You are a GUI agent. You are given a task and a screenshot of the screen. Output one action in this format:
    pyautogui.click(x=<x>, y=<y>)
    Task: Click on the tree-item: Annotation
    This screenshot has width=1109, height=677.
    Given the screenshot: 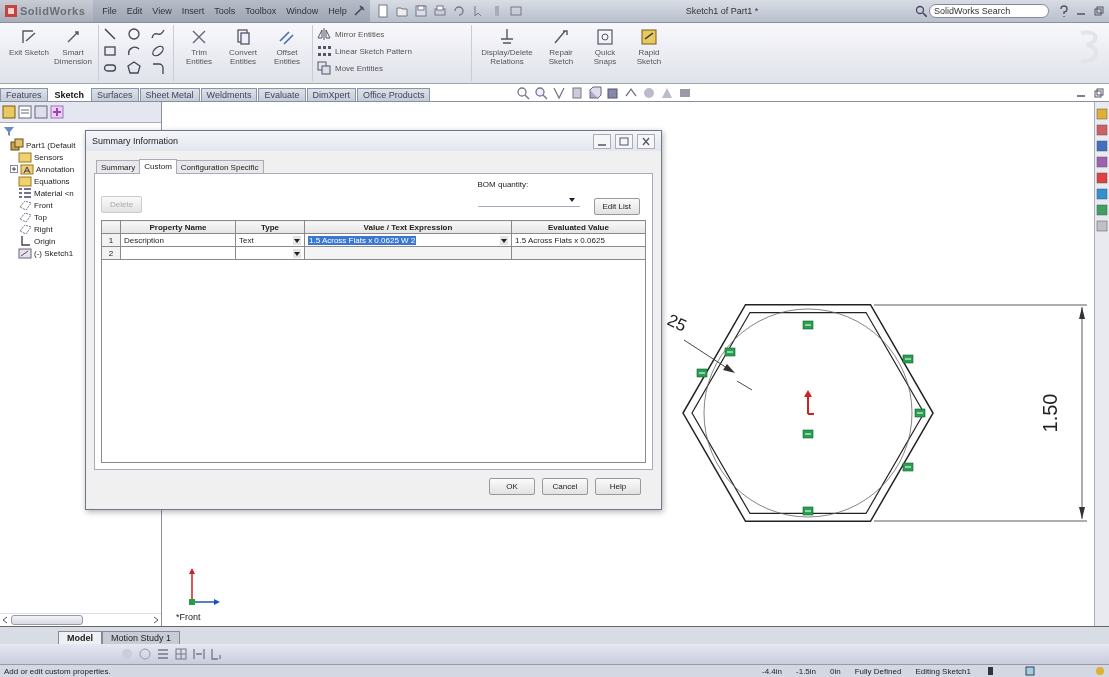 What is the action you would take?
    pyautogui.click(x=55, y=169)
    